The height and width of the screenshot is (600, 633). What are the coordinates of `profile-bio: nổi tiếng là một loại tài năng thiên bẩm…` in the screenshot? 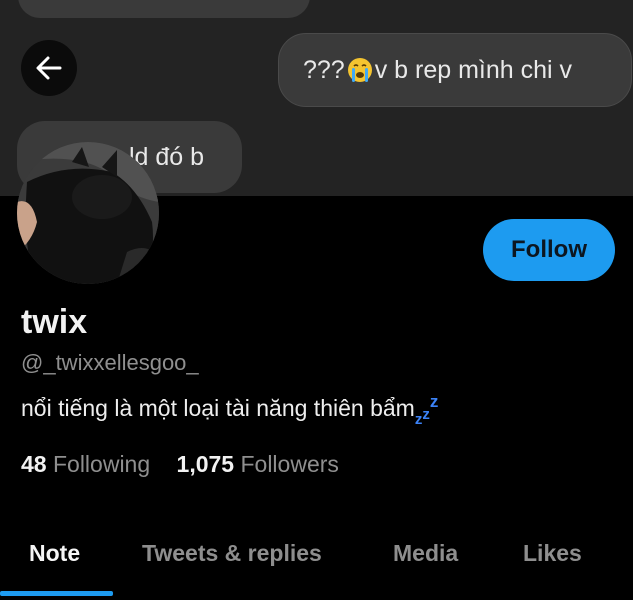 It's located at (229, 410).